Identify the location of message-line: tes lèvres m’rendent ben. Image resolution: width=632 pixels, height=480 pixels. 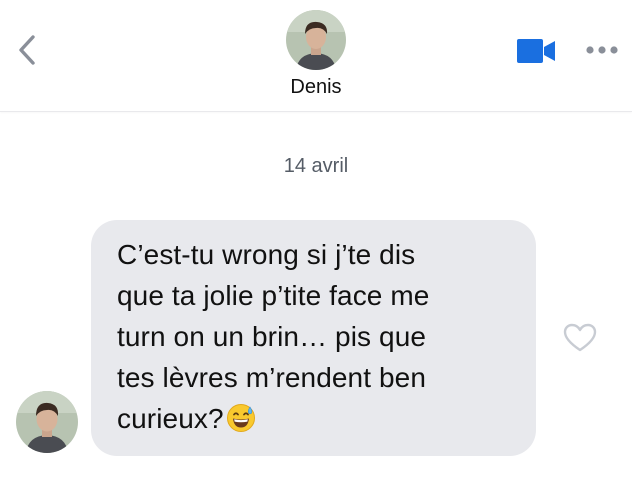
(272, 377).